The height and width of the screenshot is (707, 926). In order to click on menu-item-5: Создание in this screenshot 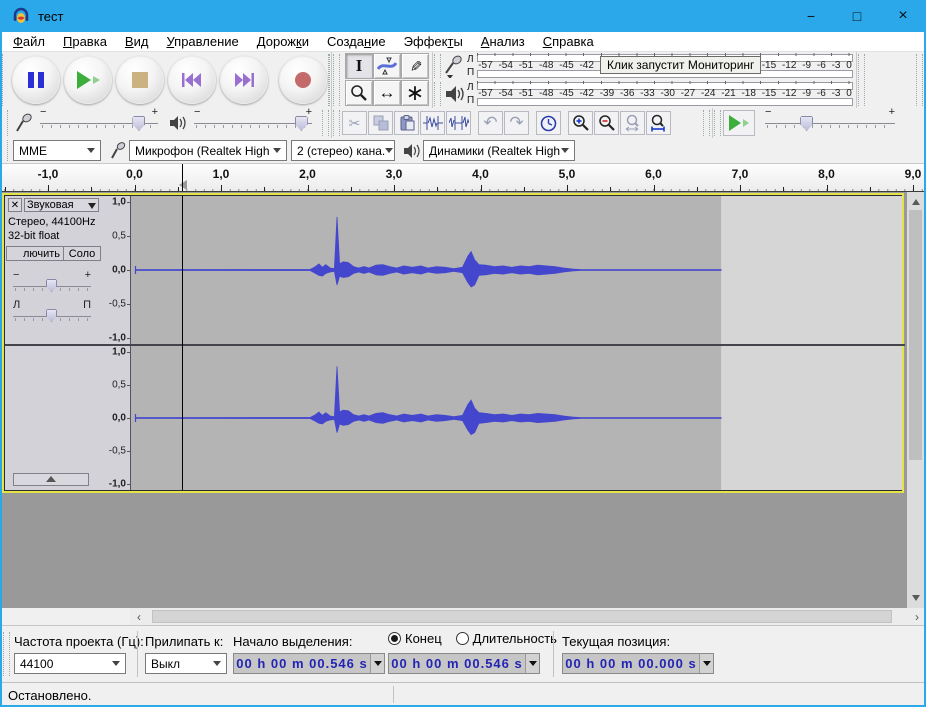, I will do `click(356, 41)`.